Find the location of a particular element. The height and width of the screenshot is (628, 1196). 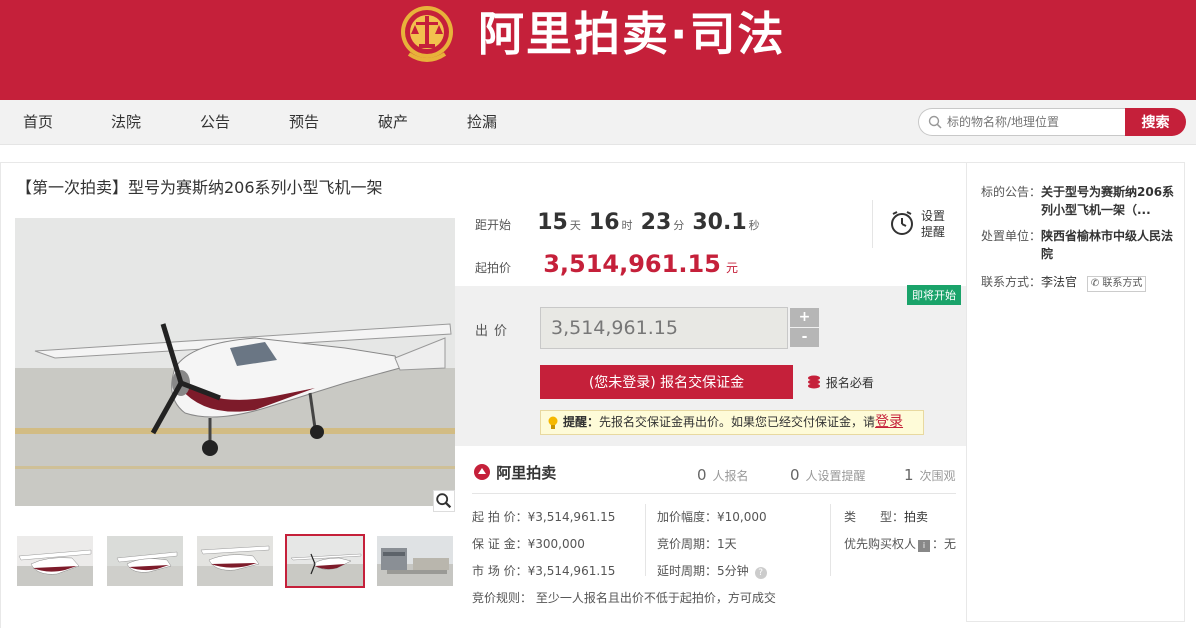

detail-priority: 优先购买权人 i ：无 is located at coordinates (900, 543).